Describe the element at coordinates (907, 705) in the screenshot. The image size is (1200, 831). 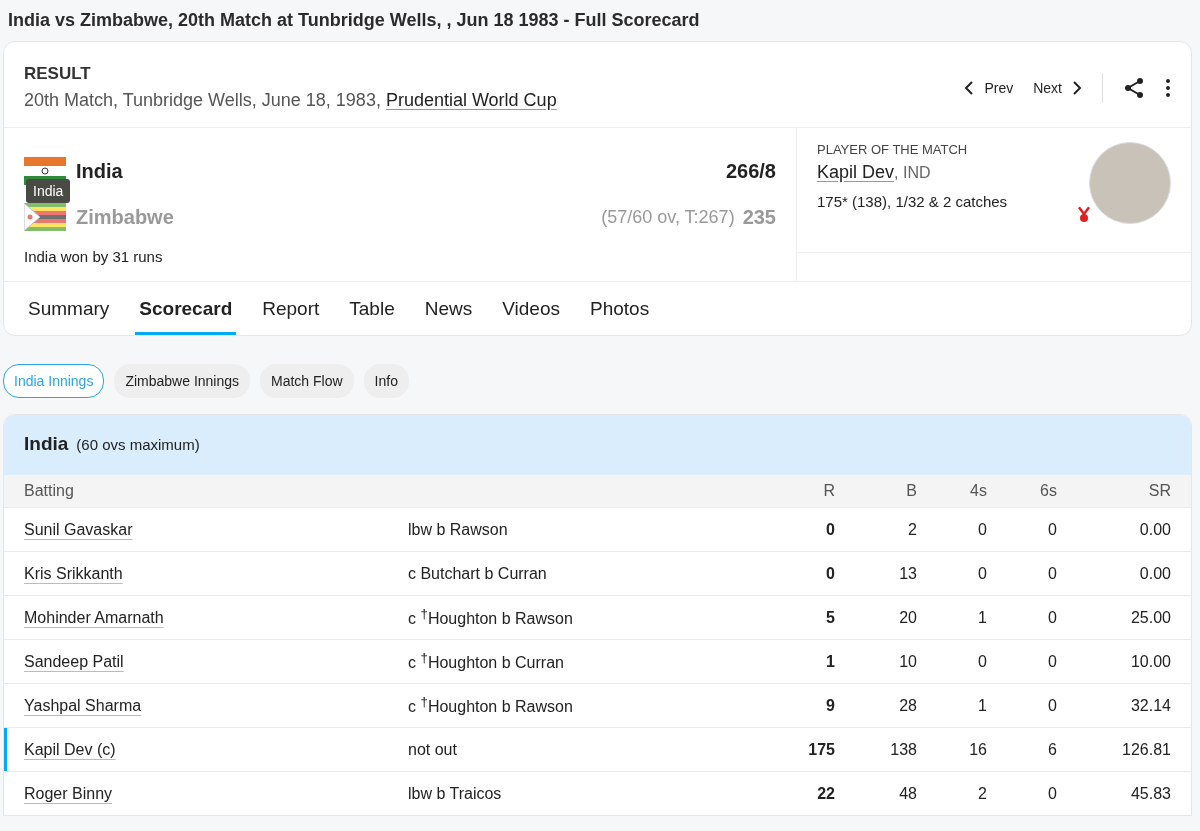
I see `balls-cell-text: 28` at that location.